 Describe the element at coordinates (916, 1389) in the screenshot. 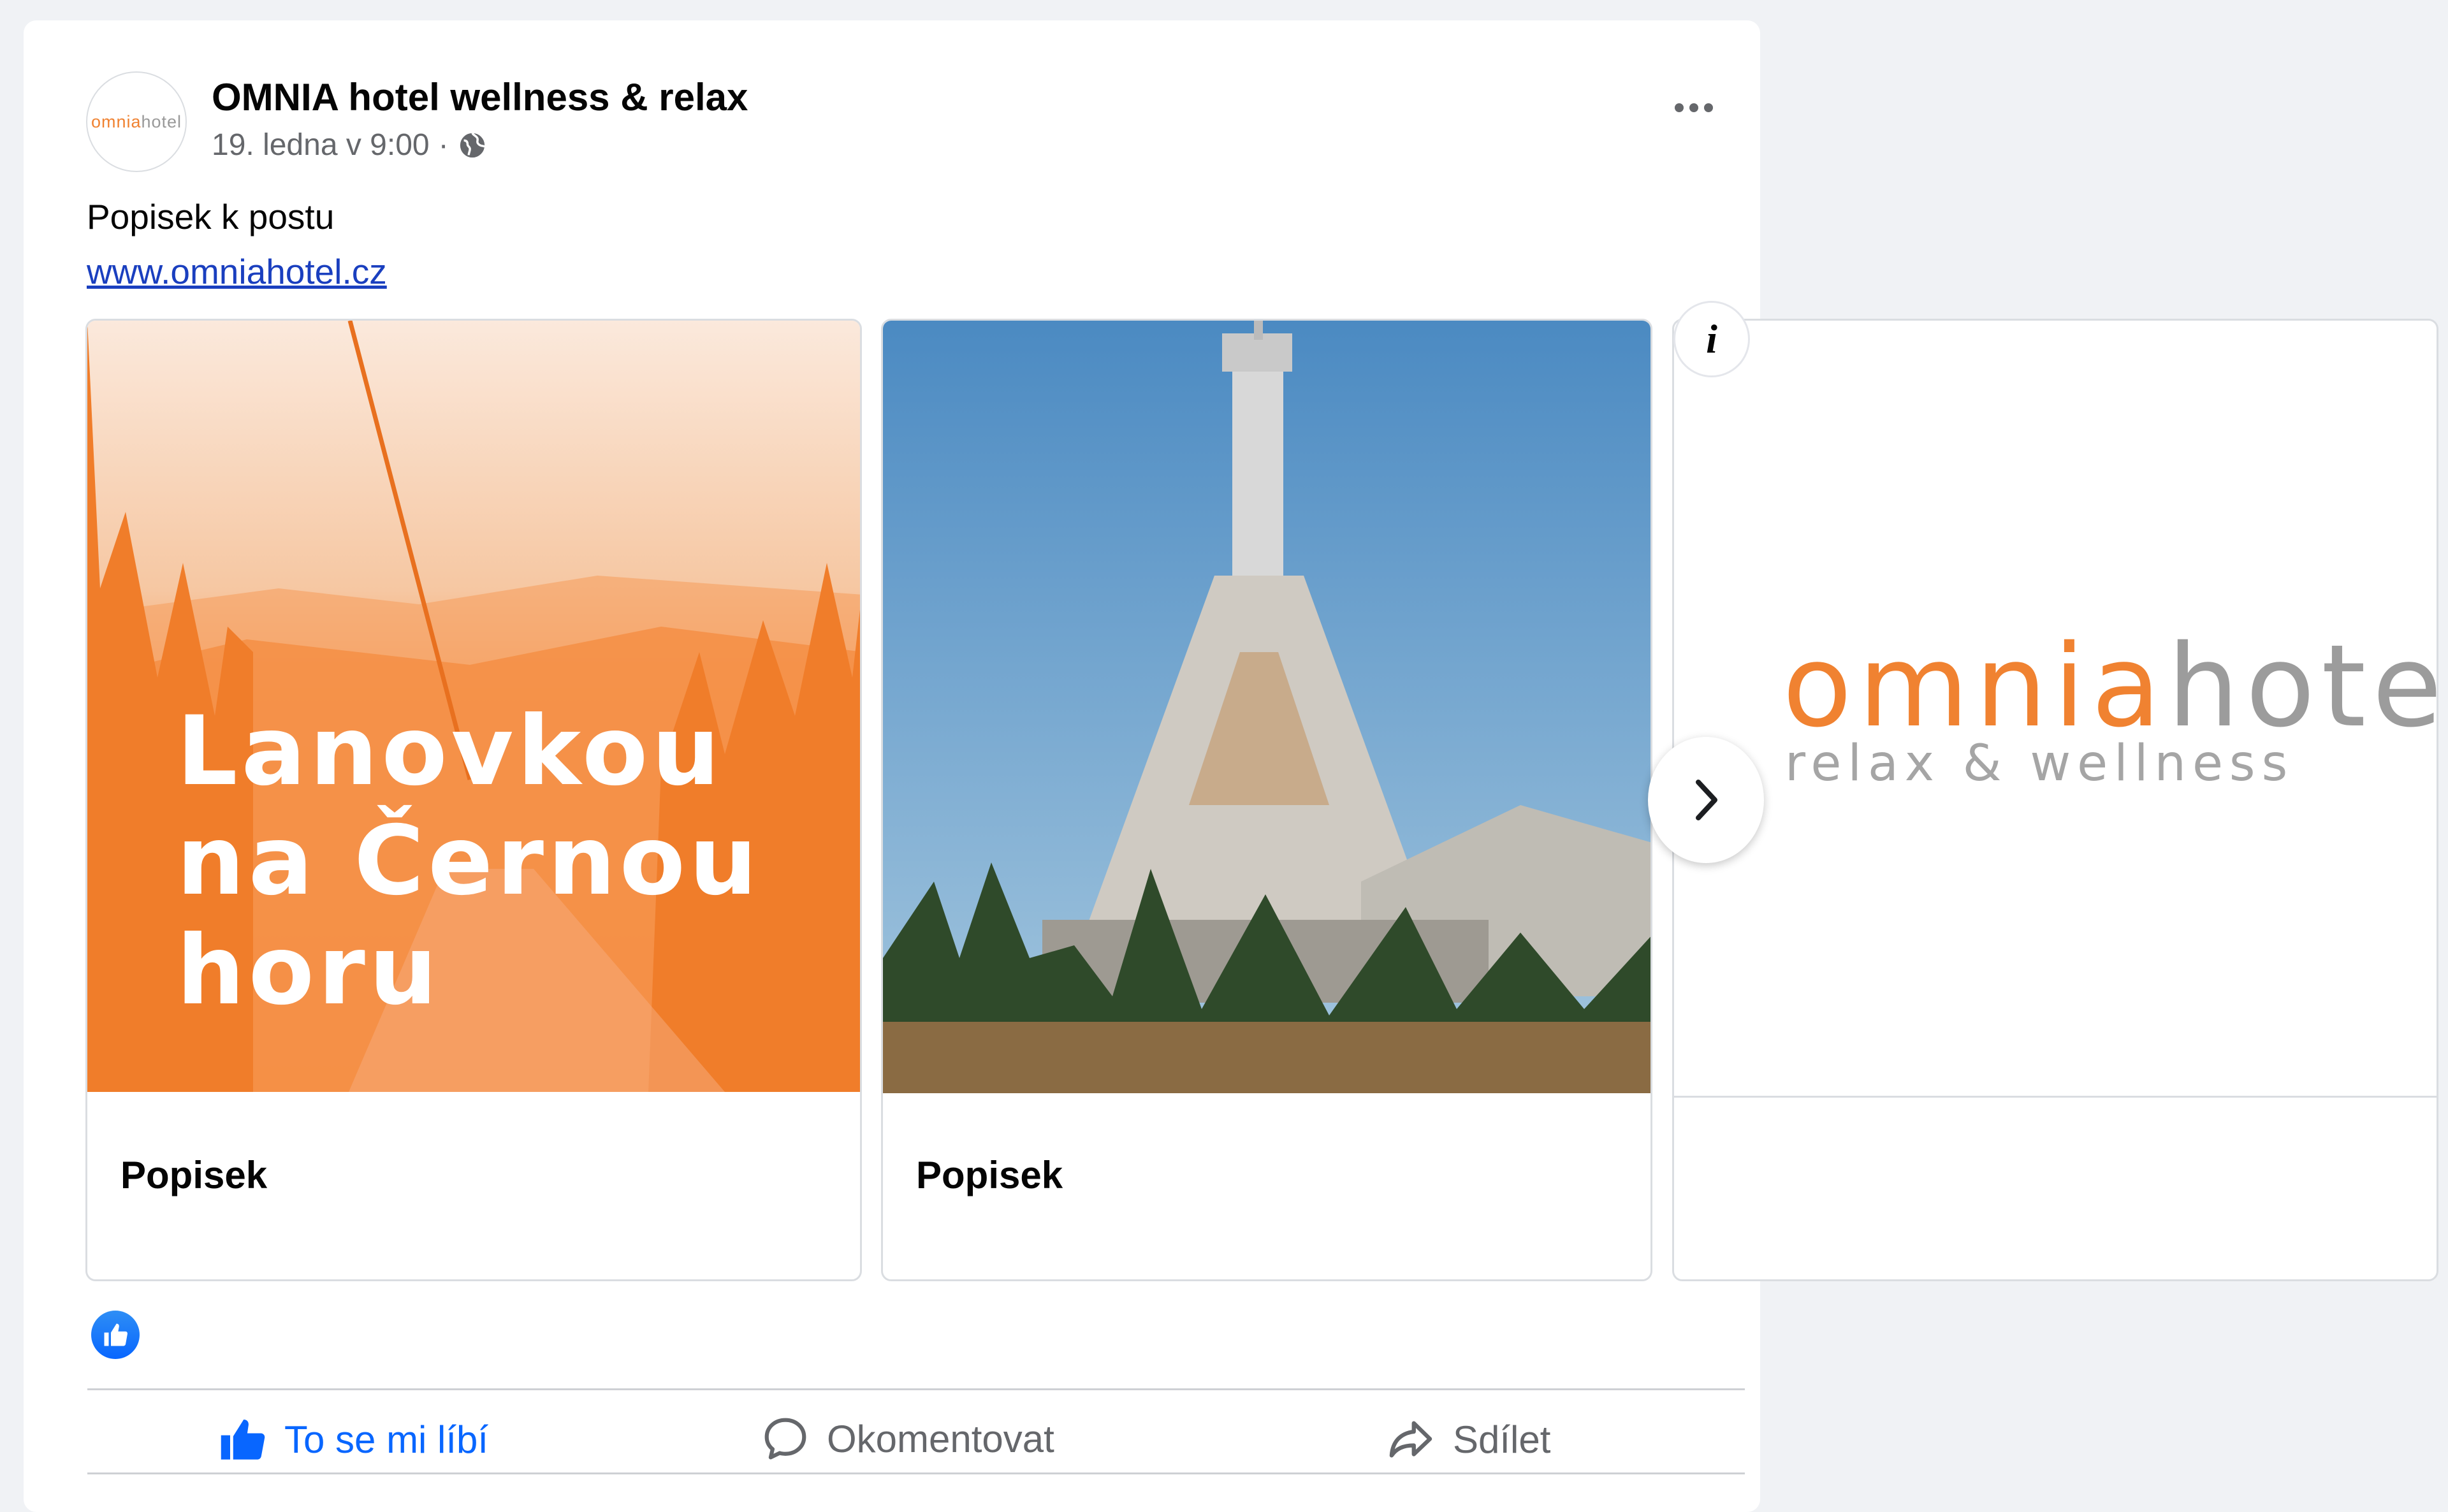

I see `action-bar-top-divider` at that location.